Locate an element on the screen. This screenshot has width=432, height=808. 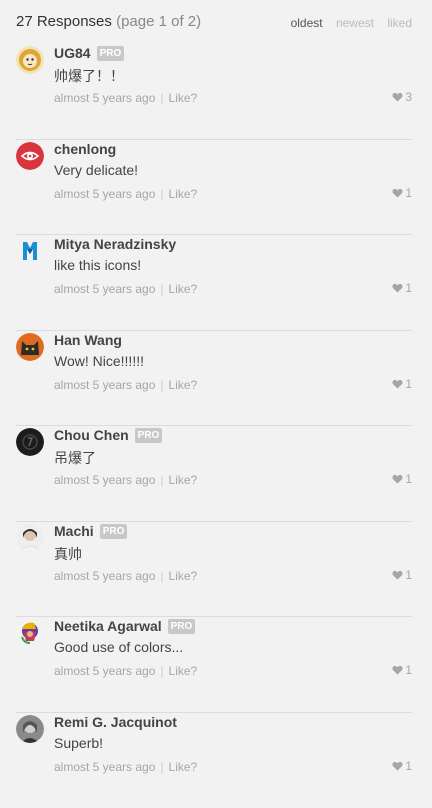
name-line: Chou Chen PRO is located at coordinates (108, 436).